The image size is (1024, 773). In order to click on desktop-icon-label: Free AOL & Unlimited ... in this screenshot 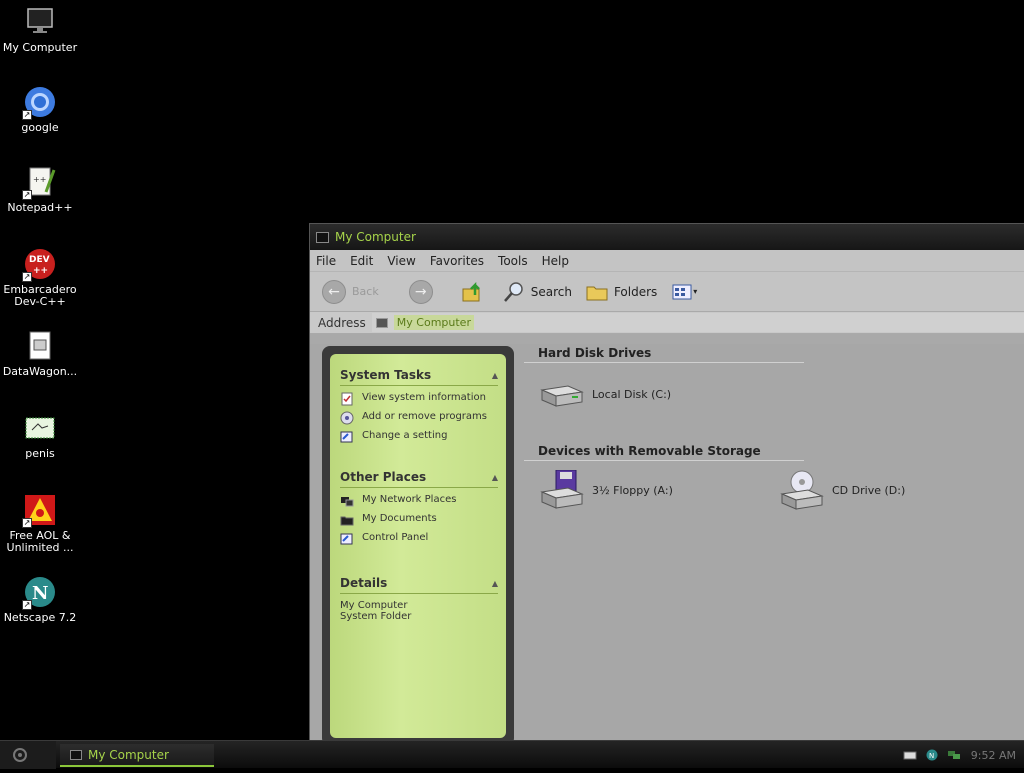, I will do `click(40, 541)`.